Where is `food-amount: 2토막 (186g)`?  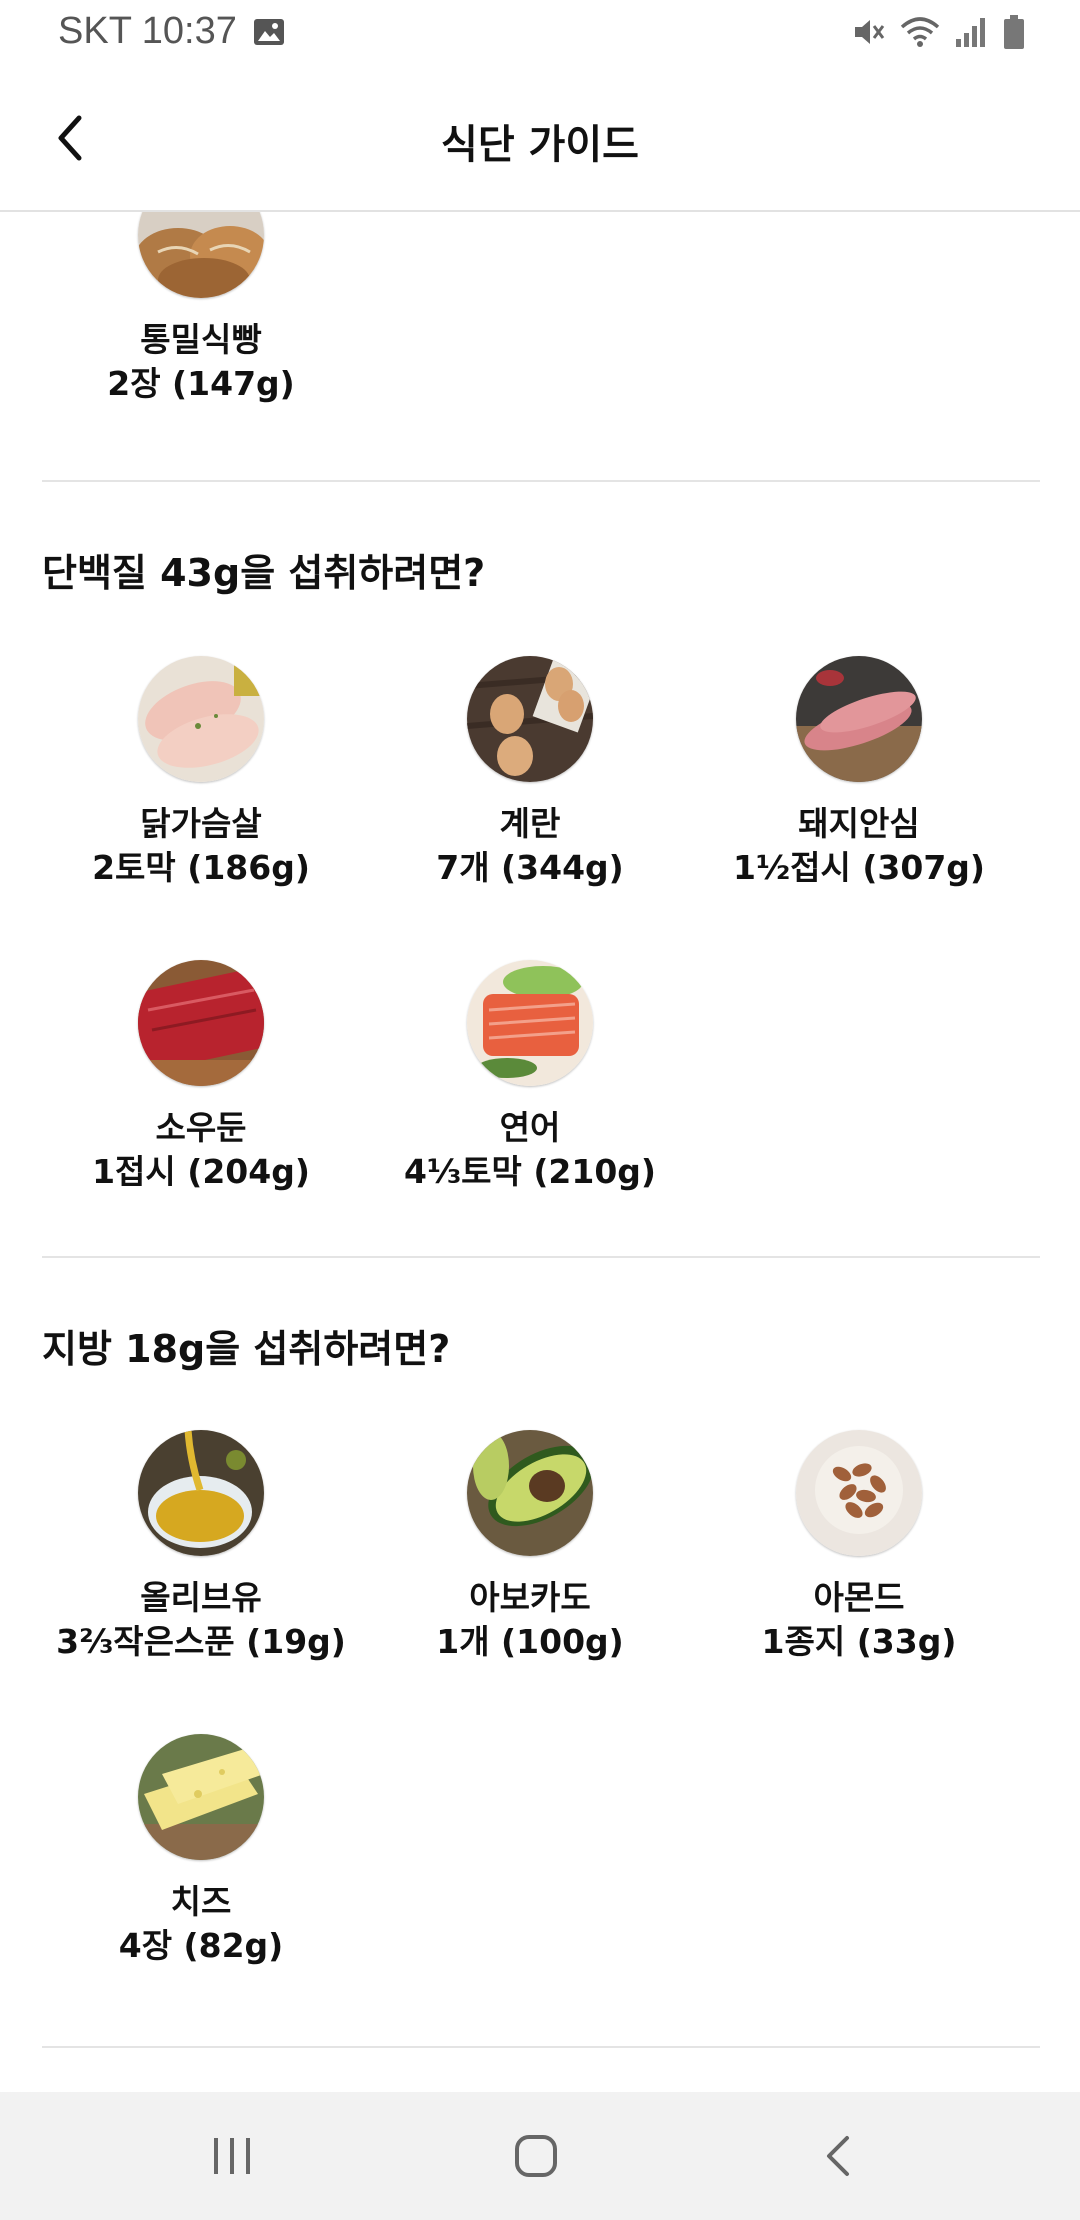
food-amount: 2토막 (186g) is located at coordinates (201, 867).